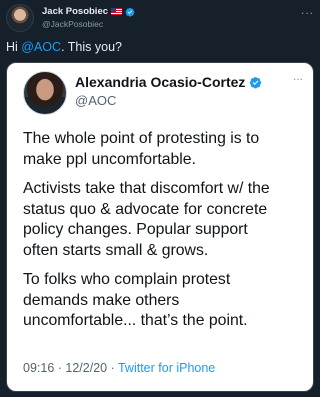 Image resolution: width=320 pixels, height=397 pixels. What do you see at coordinates (166, 368) in the screenshot?
I see `tweet-source-link: Twitter for iPhone` at bounding box center [166, 368].